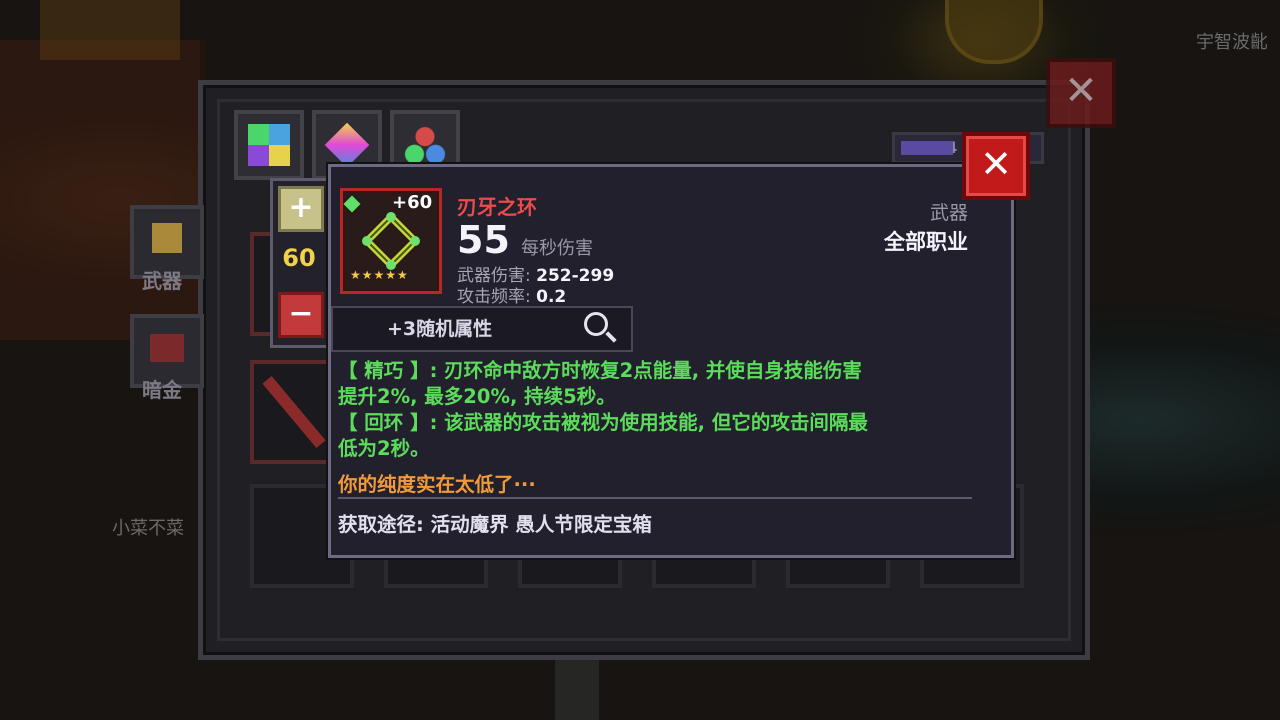 This screenshot has width=1280, height=720. What do you see at coordinates (577, 687) in the screenshot?
I see `background-key-icon` at bounding box center [577, 687].